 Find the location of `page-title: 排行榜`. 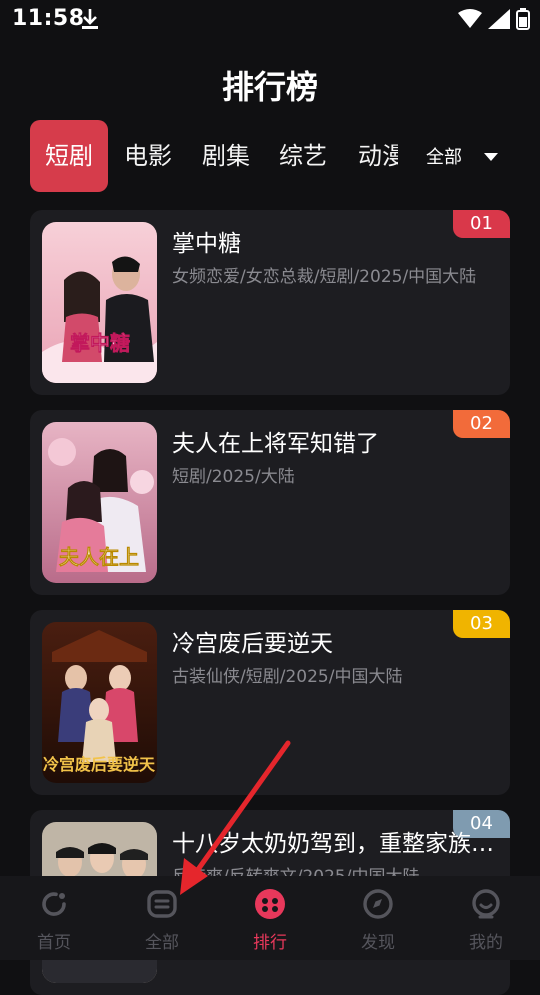

page-title: 排行榜 is located at coordinates (269, 87).